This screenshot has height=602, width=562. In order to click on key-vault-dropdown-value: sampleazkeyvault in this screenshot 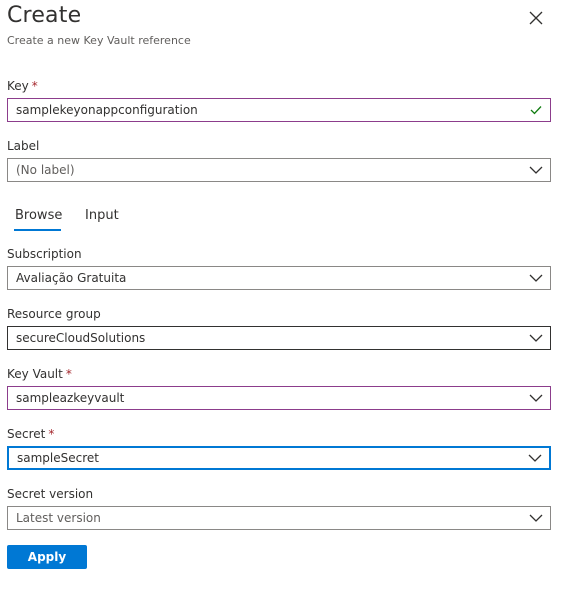, I will do `click(70, 398)`.